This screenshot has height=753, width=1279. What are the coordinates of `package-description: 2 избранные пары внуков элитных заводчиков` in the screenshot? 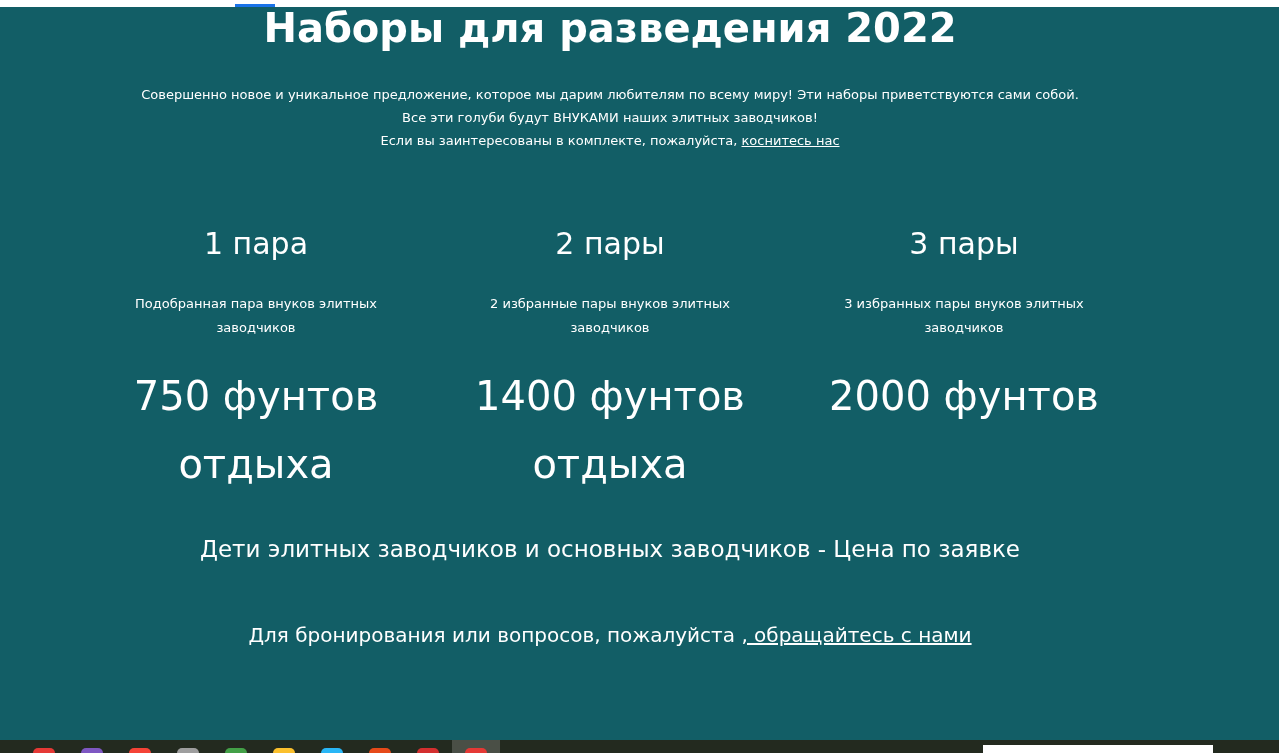 It's located at (610, 316).